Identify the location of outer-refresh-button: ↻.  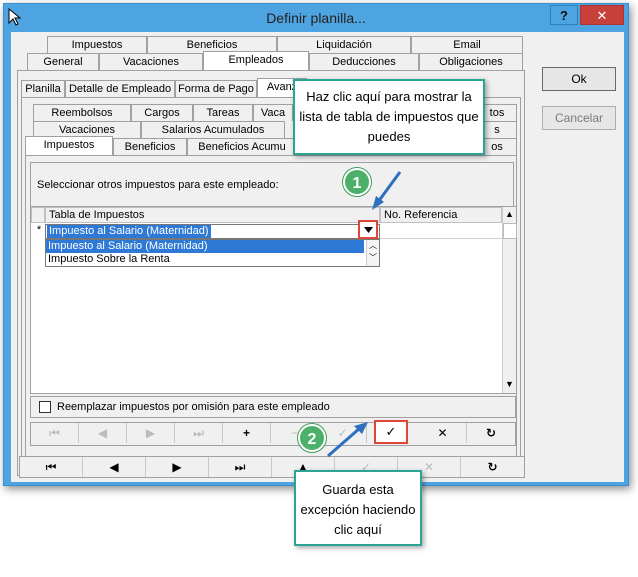
(492, 467).